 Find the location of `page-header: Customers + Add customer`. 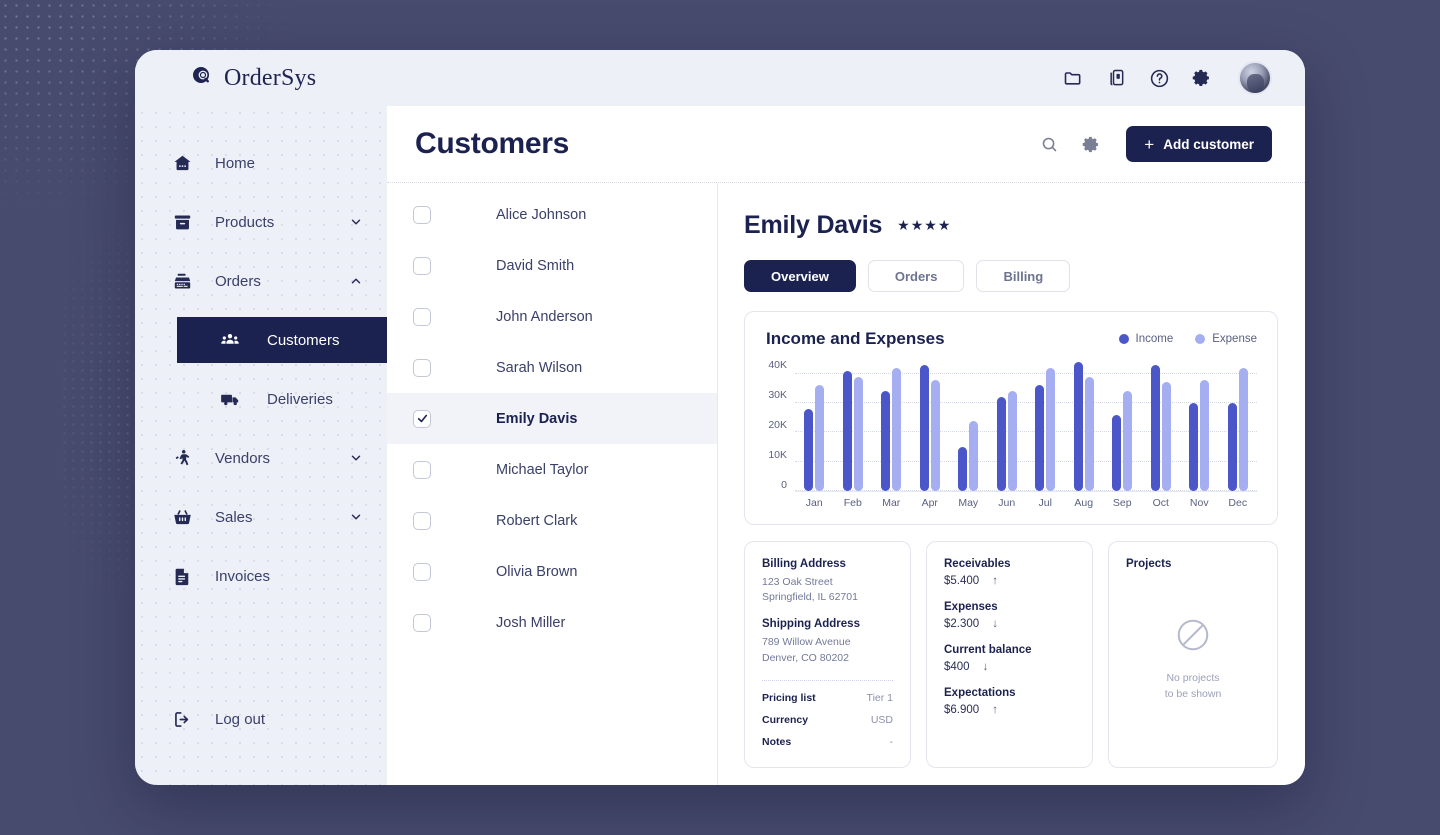

page-header: Customers + Add customer is located at coordinates (846, 144).